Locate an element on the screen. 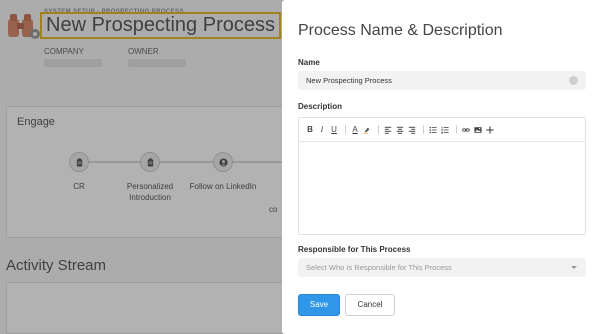  align-center-icon is located at coordinates (400, 130).